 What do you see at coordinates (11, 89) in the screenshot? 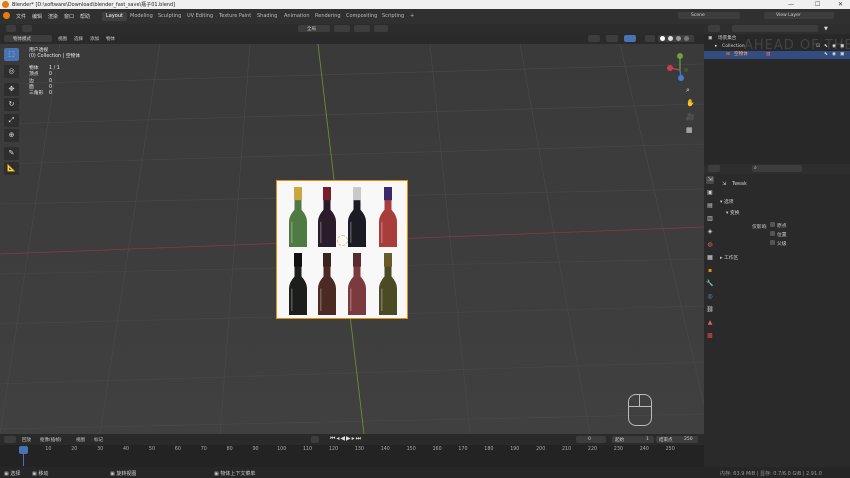
I see `move-tool: ✥` at bounding box center [11, 89].